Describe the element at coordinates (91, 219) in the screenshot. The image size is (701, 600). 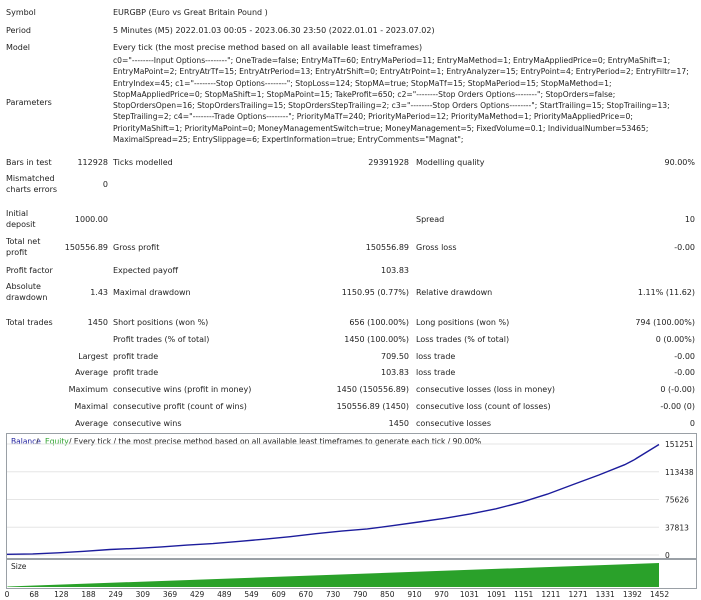
I see `initial-deposit-value: 1000.00` at that location.